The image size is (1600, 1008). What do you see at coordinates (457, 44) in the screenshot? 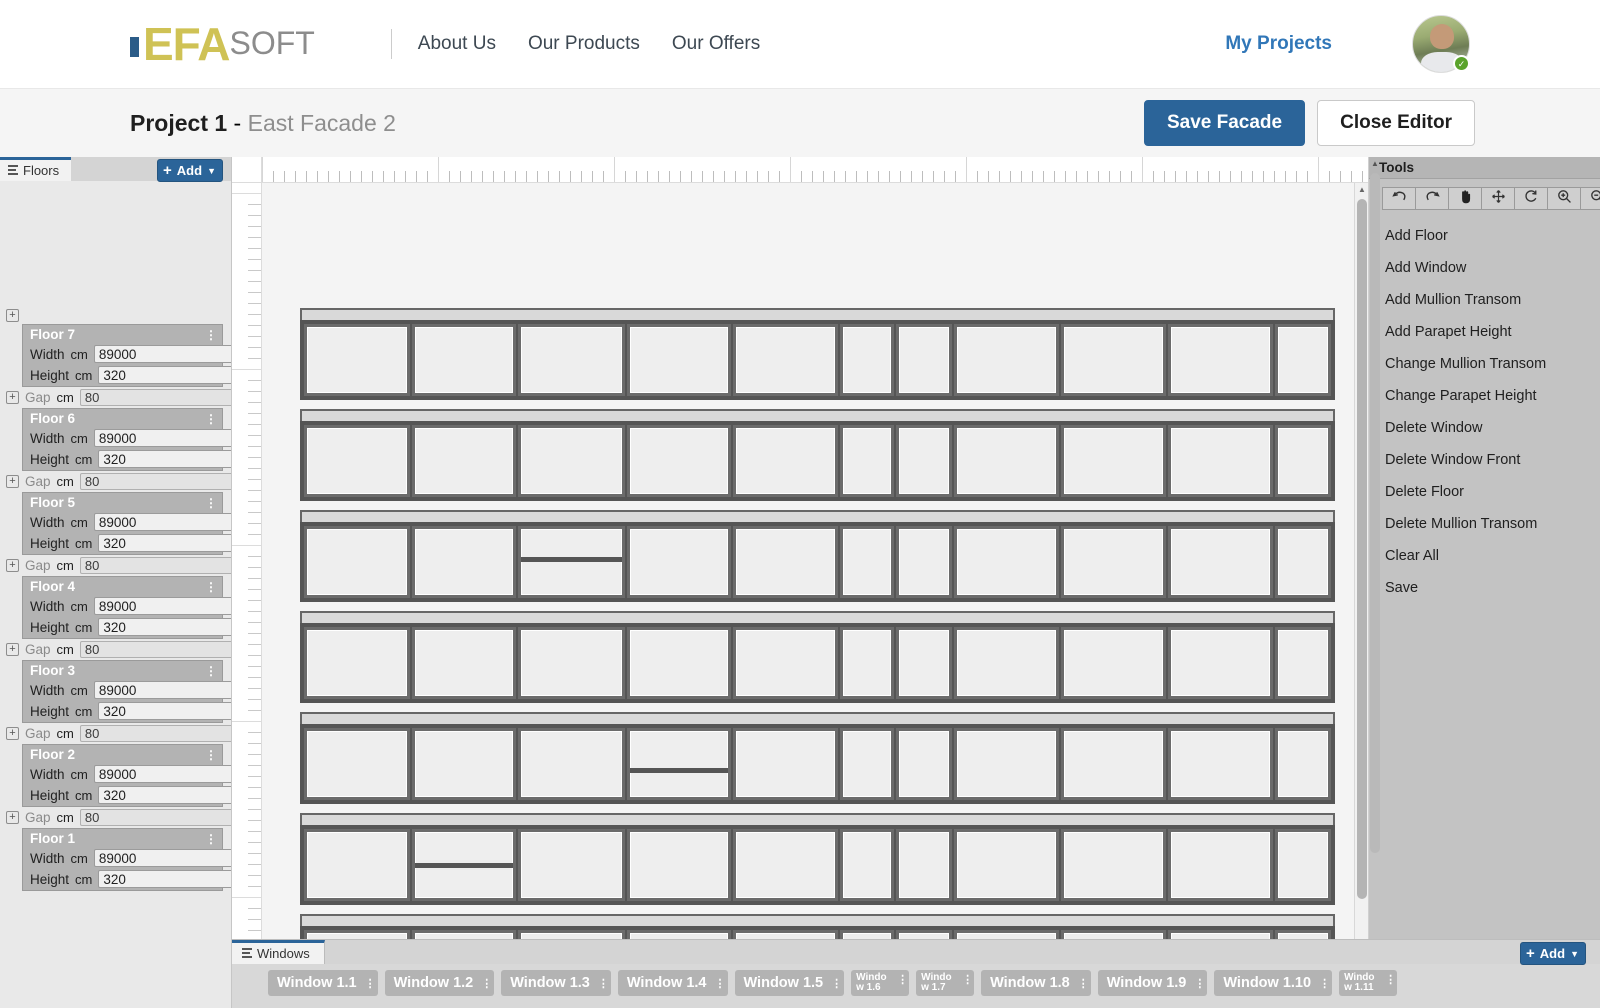
I see `nav-link-about-us: About Us` at bounding box center [457, 44].